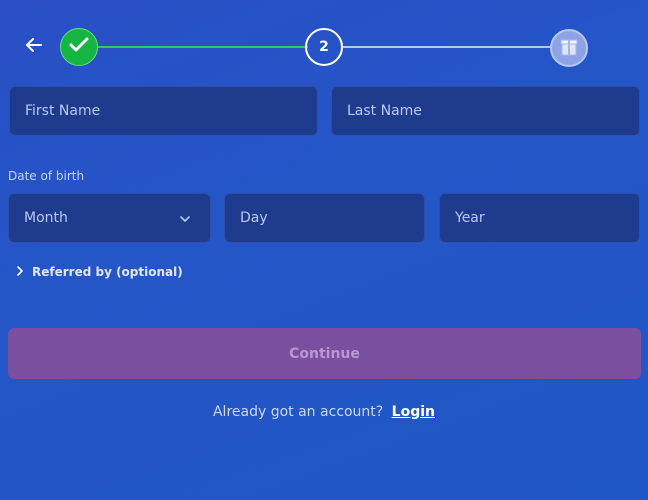 This screenshot has width=648, height=500. I want to click on step-2-current: 2, so click(324, 47).